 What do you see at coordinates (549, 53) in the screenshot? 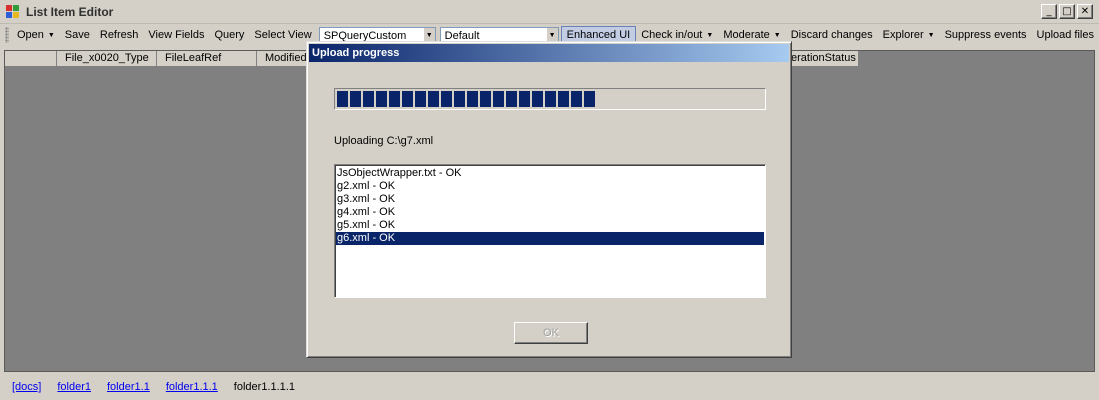
I see `dialog-title: Upload progress` at bounding box center [549, 53].